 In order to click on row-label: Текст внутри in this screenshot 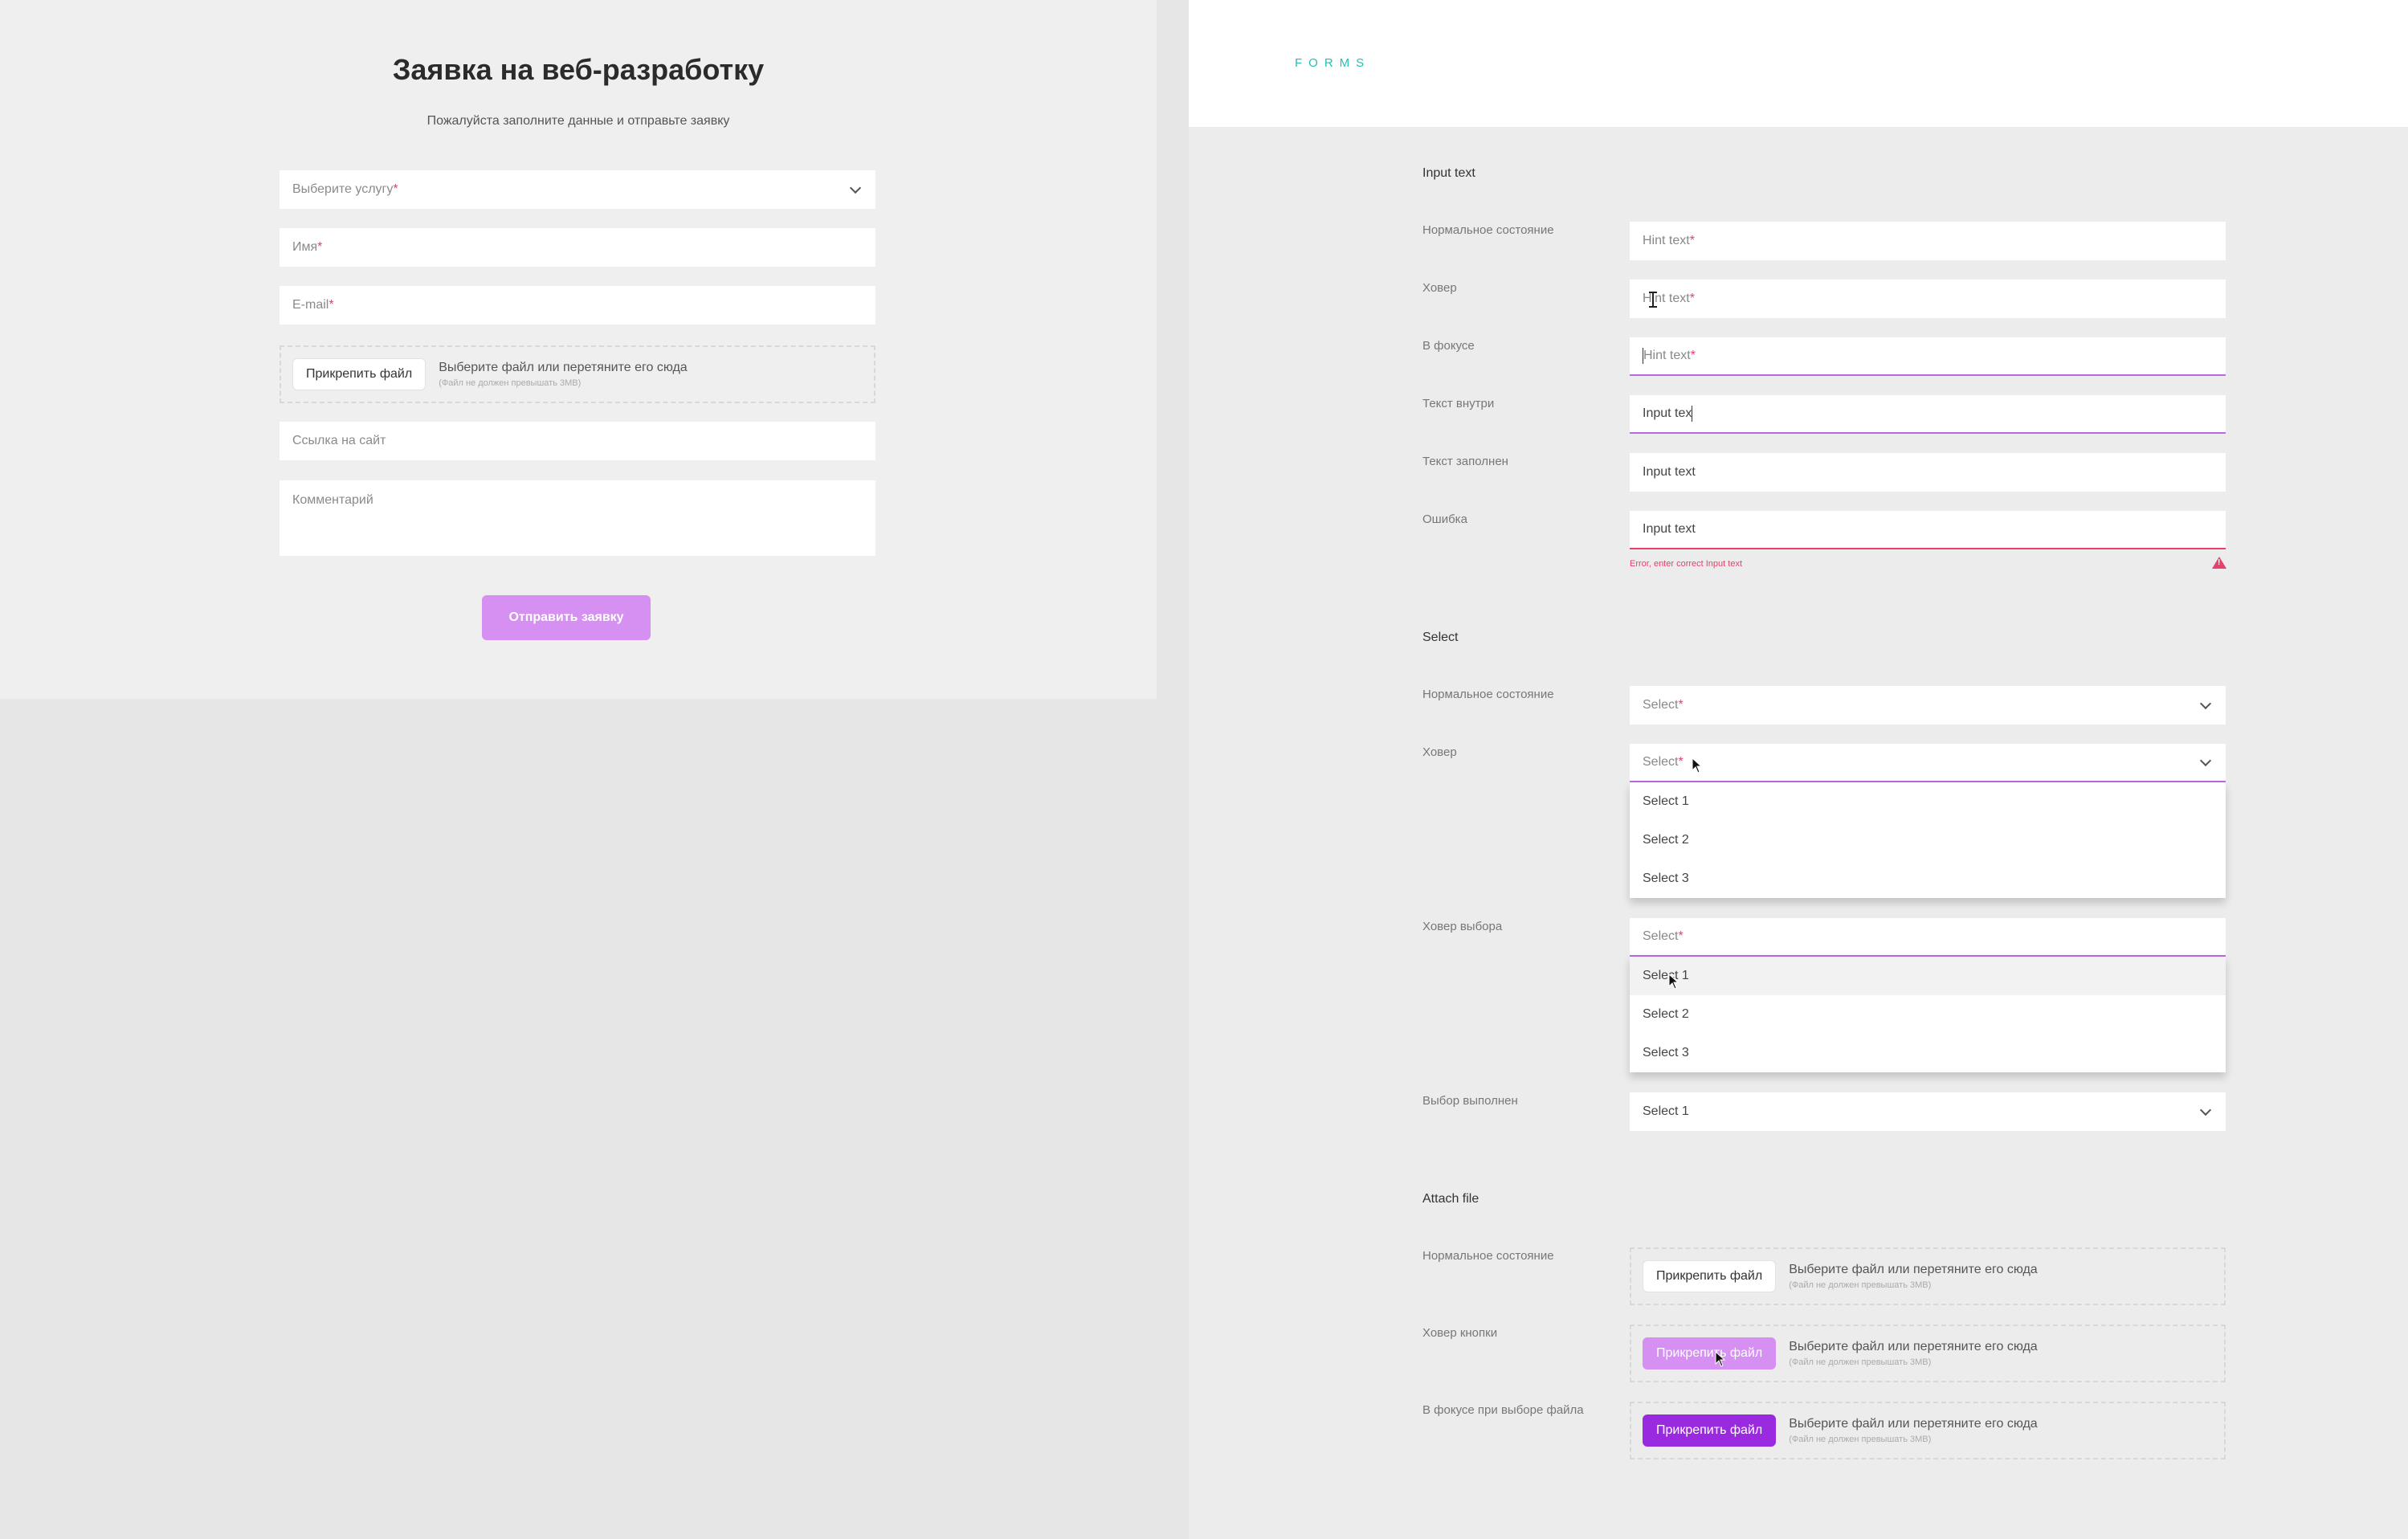, I will do `click(1459, 403)`.